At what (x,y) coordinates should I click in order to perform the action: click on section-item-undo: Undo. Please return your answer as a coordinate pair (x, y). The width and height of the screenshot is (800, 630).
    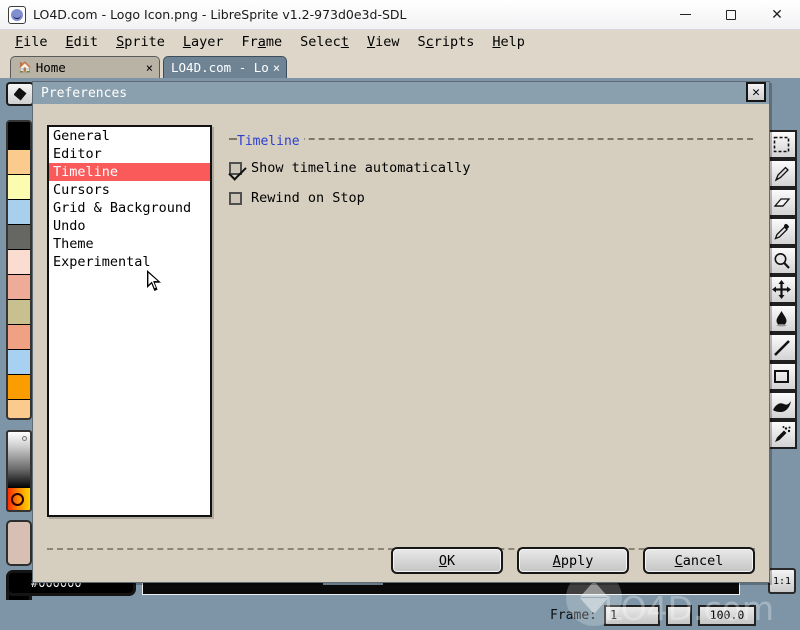
    Looking at the image, I should click on (129, 226).